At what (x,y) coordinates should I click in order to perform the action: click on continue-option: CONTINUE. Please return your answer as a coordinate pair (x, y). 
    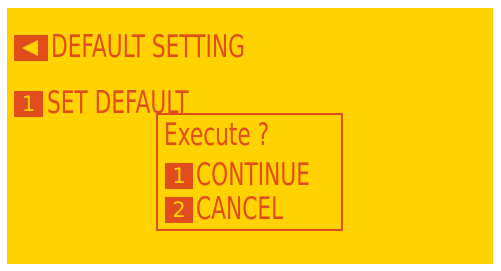
    Looking at the image, I should click on (253, 175).